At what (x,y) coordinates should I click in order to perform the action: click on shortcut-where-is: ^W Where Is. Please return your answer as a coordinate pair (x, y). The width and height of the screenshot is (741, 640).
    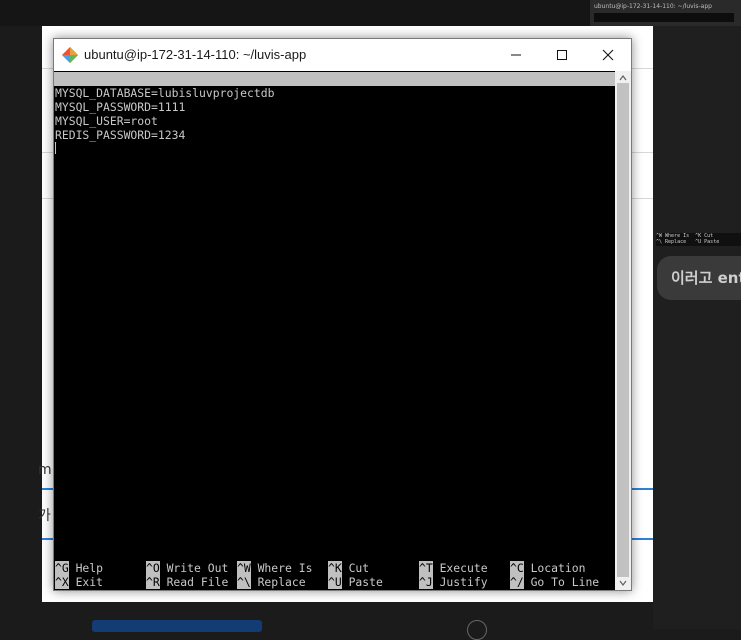
    Looking at the image, I should click on (274, 568).